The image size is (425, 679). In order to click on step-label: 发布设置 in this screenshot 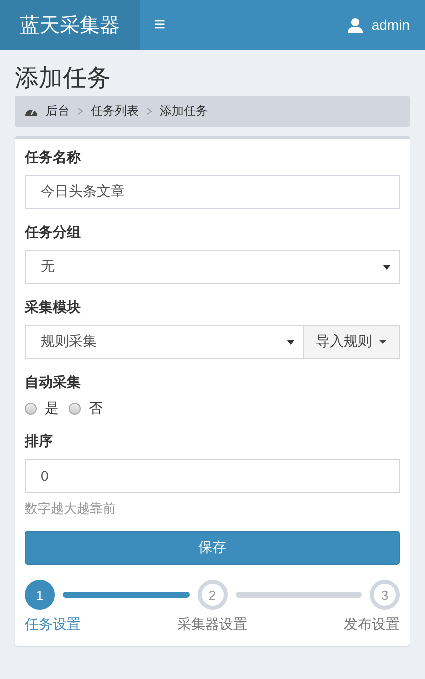, I will do `click(372, 625)`.